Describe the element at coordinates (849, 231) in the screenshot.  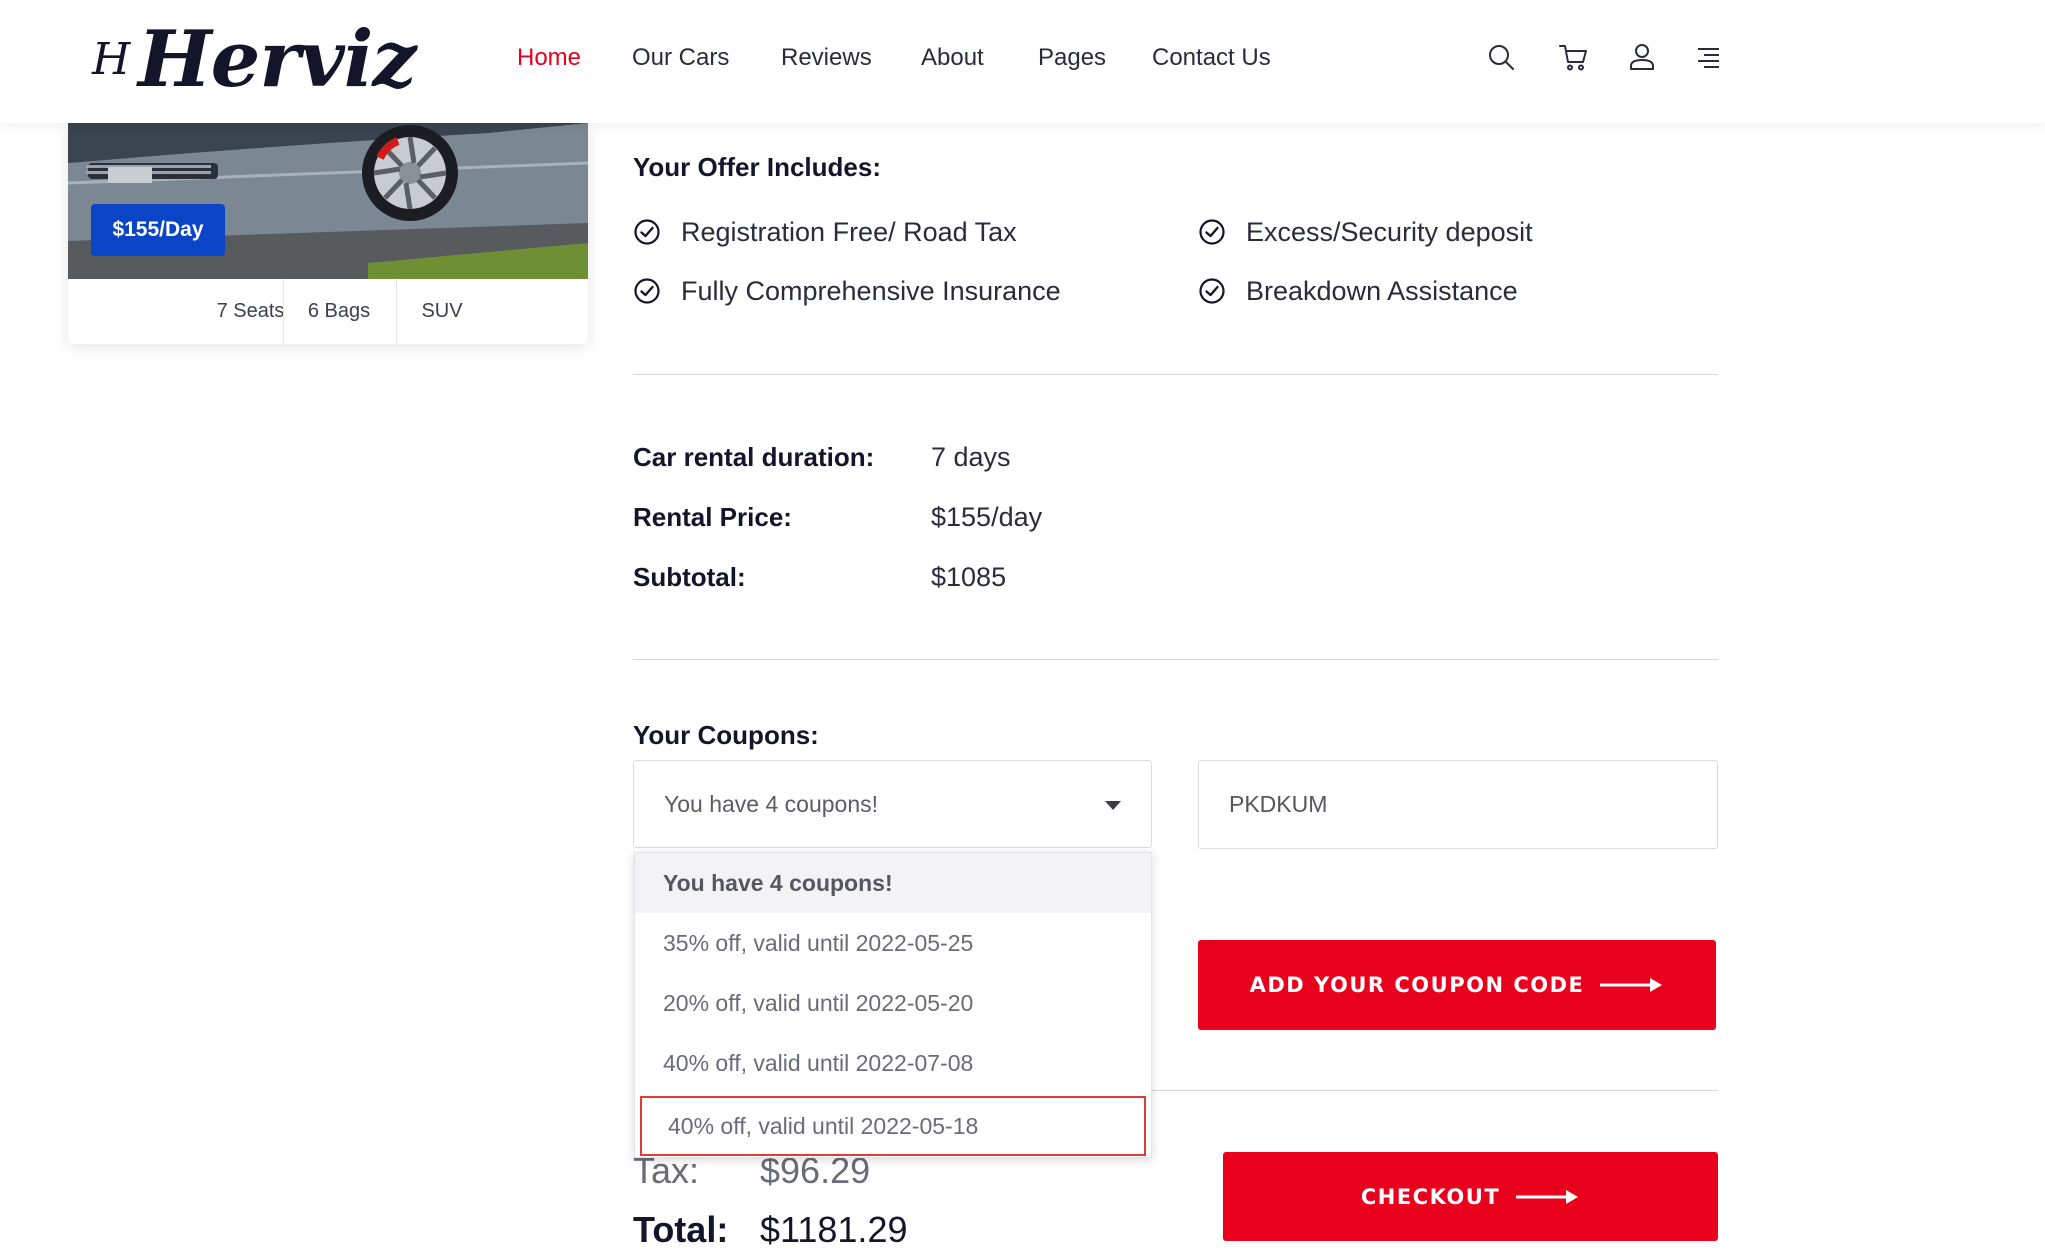
I see `offer-item-label: Registration Free/ Road Tax` at that location.